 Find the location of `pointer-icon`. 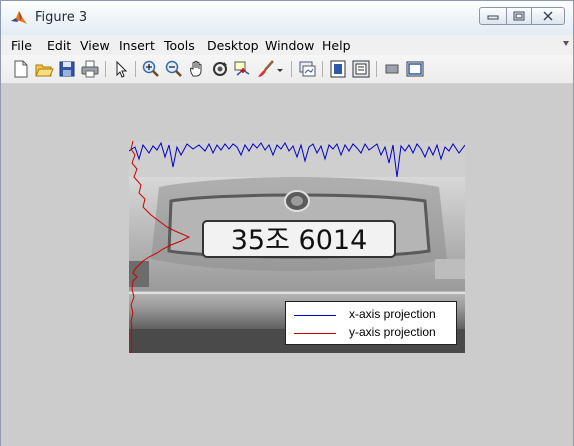

pointer-icon is located at coordinates (122, 69).